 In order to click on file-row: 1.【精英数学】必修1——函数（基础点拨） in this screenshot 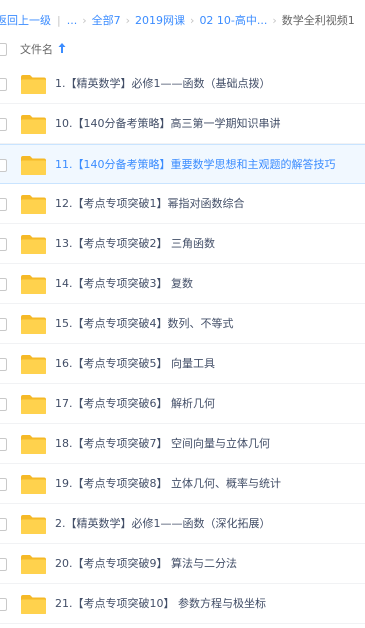, I will do `click(182, 84)`.